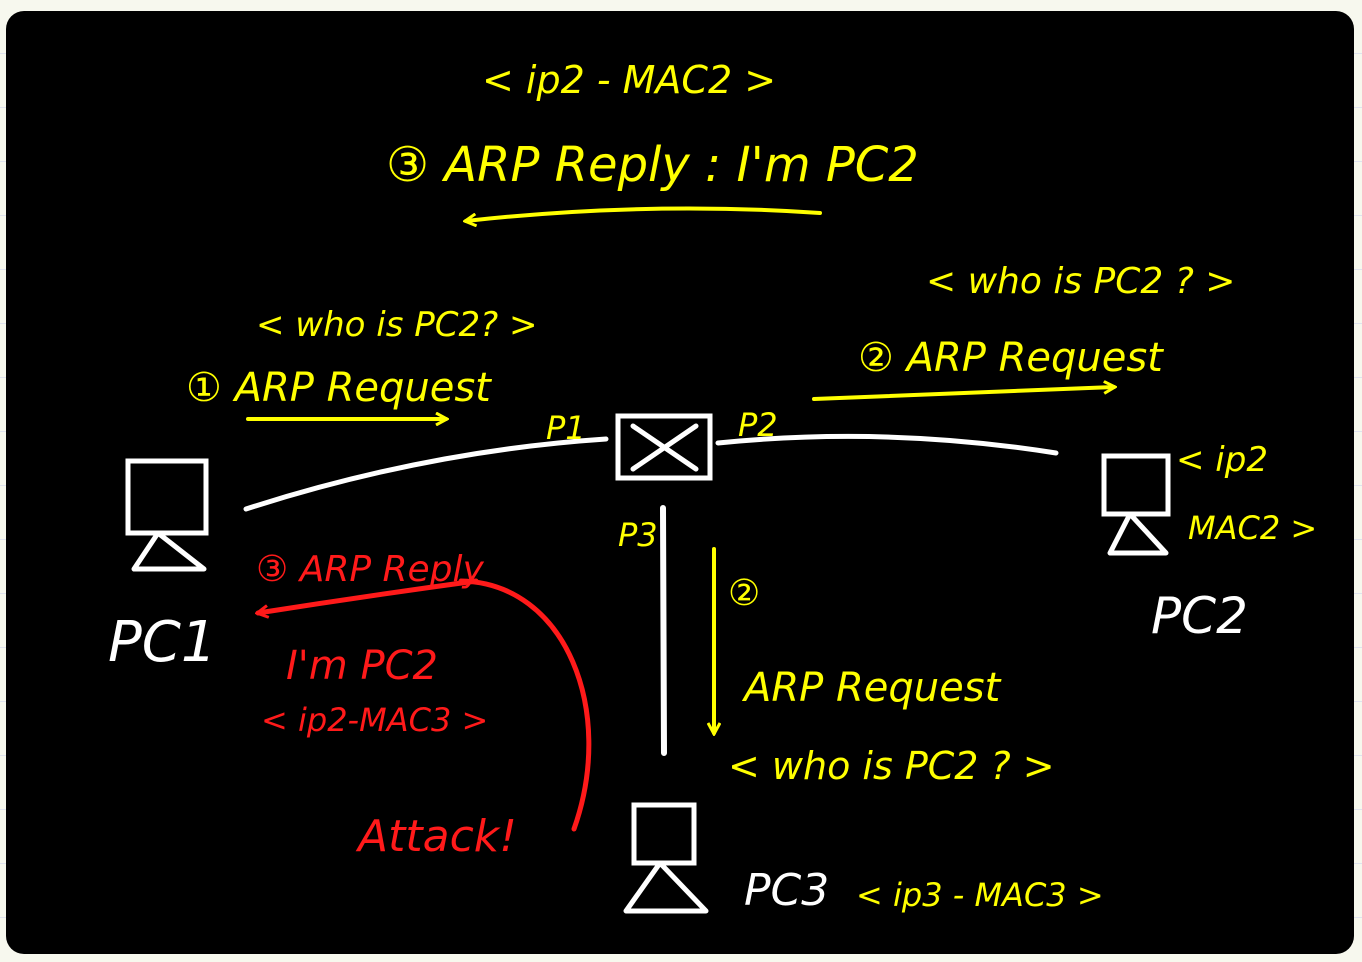  I want to click on switch-icon, so click(664, 447).